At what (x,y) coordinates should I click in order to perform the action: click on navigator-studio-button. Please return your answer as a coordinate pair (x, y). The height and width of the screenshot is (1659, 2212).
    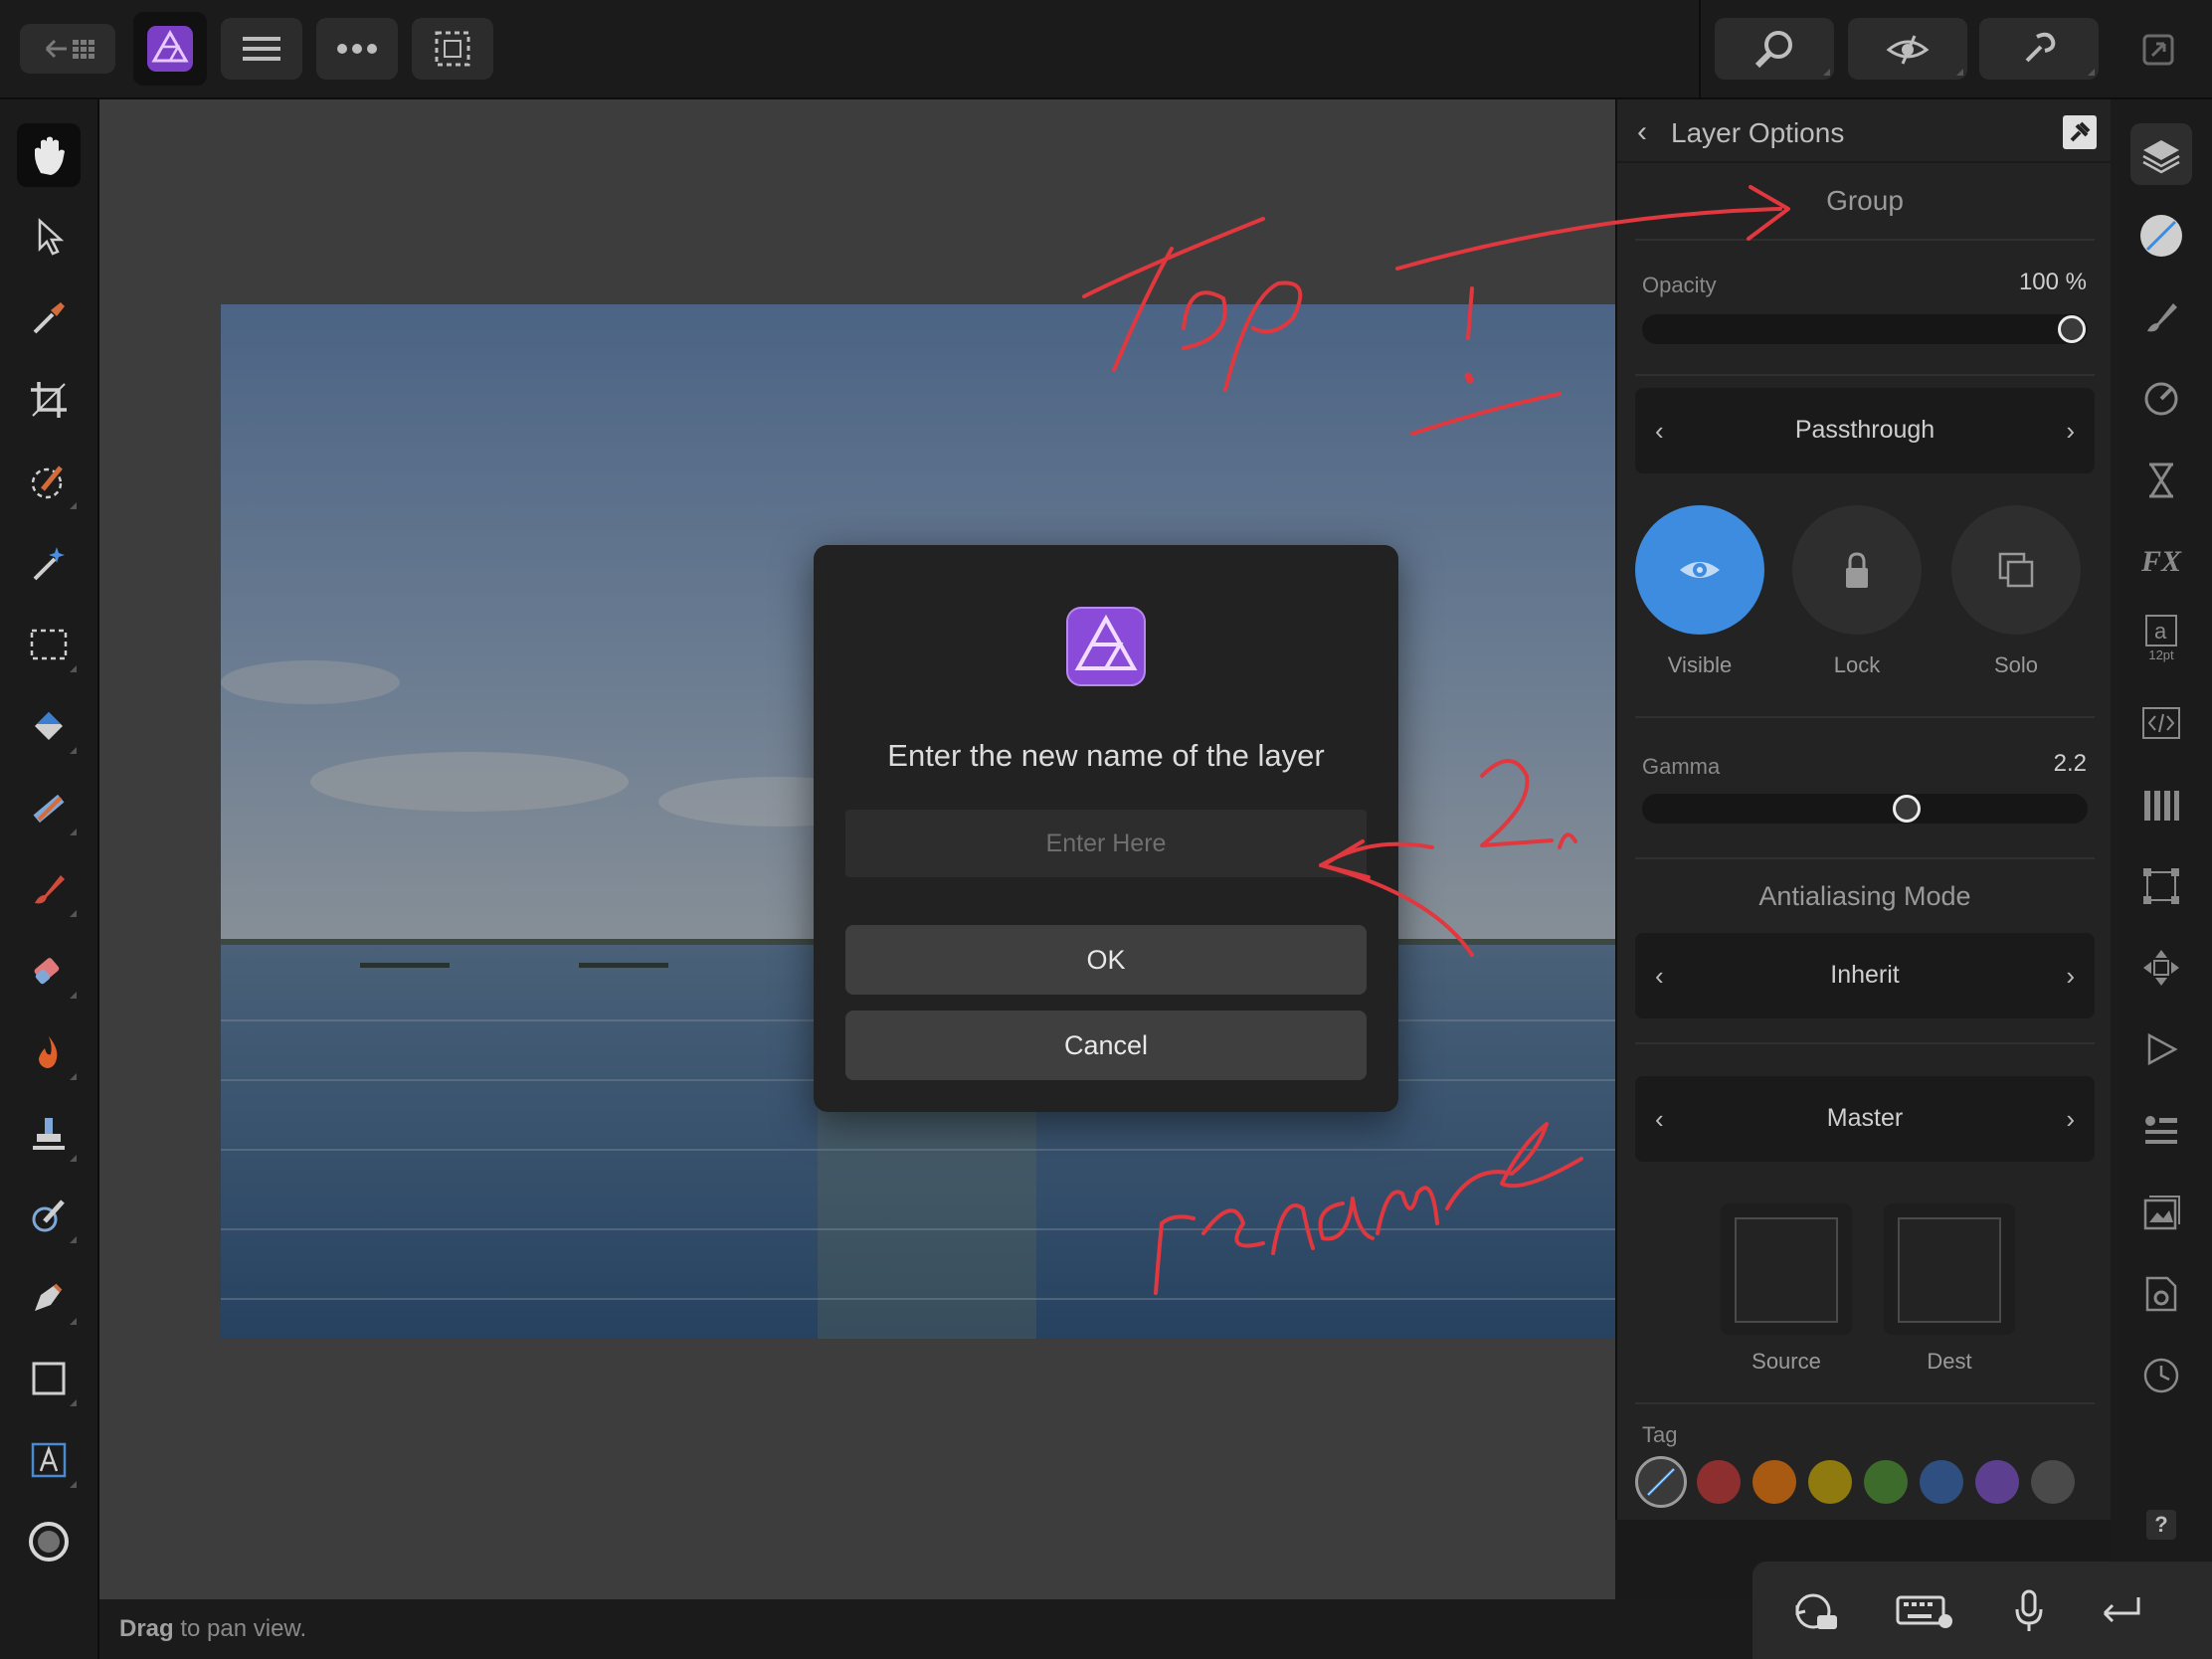
    Looking at the image, I should click on (2161, 968).